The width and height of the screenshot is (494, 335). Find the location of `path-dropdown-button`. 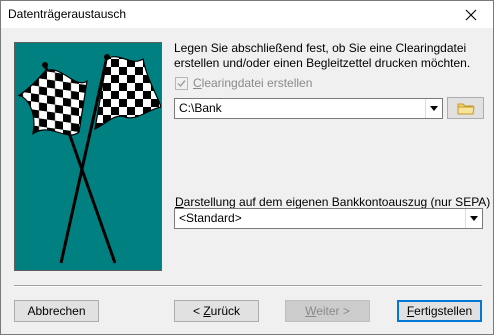

path-dropdown-button is located at coordinates (433, 108).